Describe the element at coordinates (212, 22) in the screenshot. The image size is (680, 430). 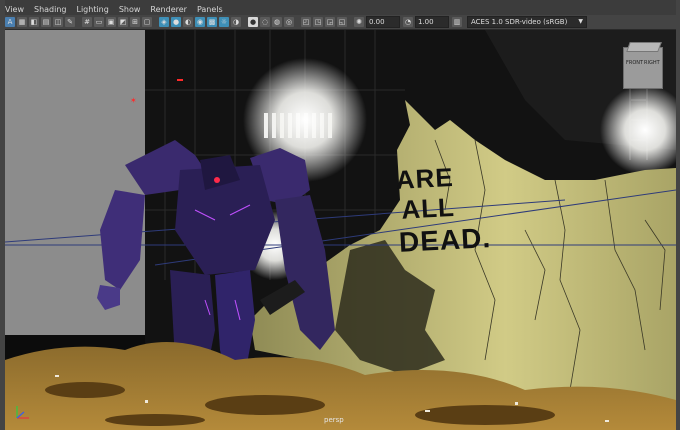
I see `textured-icon: ▩` at that location.